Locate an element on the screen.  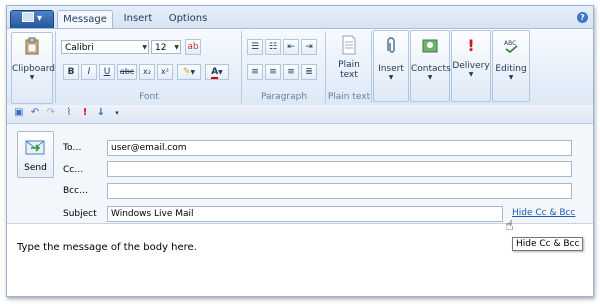
font-size-value: 12 is located at coordinates (161, 48).